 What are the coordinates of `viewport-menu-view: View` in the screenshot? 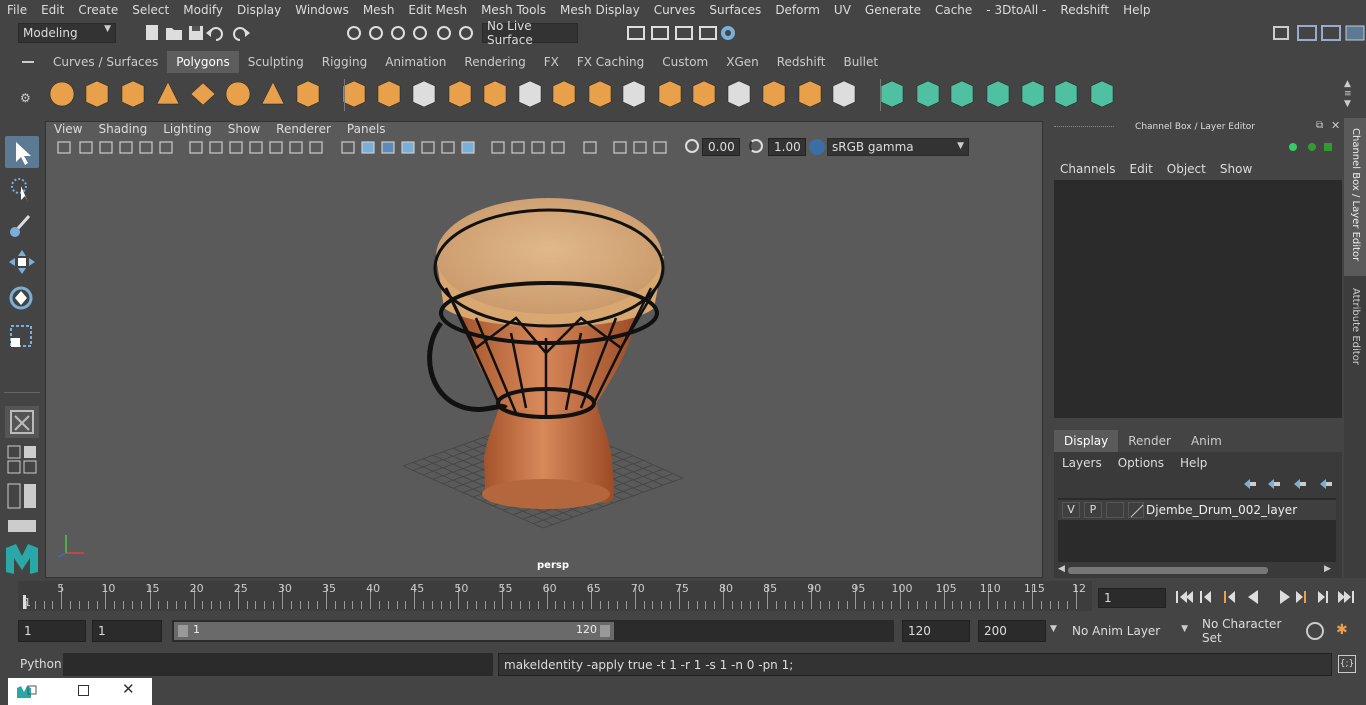 It's located at (68, 129).